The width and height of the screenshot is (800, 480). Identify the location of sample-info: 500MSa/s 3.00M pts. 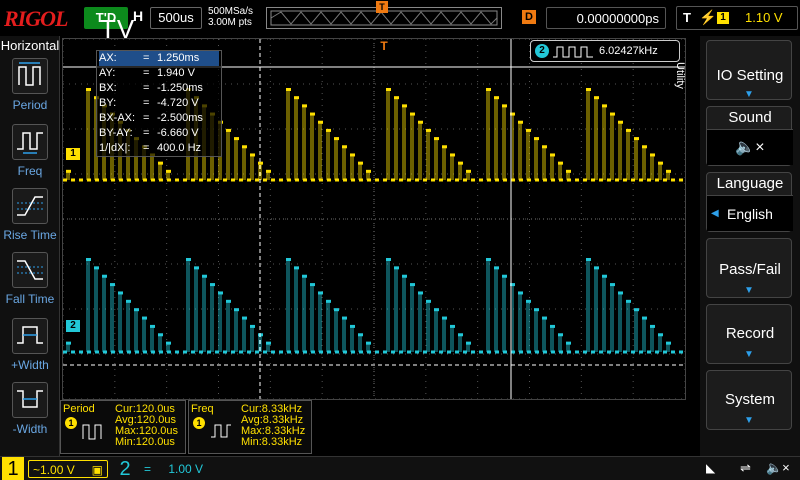
(230, 17).